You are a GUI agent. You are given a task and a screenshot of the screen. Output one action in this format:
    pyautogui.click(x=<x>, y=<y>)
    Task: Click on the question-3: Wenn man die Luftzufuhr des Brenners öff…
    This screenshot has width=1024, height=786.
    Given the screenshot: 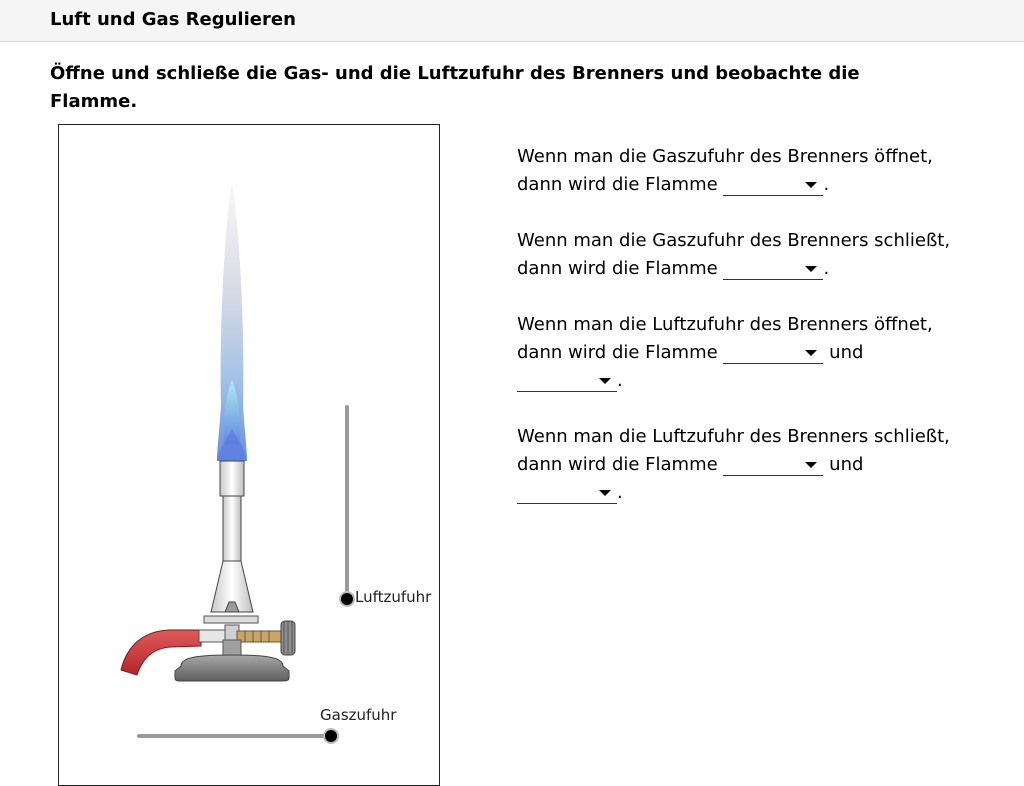 What is the action you would take?
    pyautogui.click(x=725, y=353)
    